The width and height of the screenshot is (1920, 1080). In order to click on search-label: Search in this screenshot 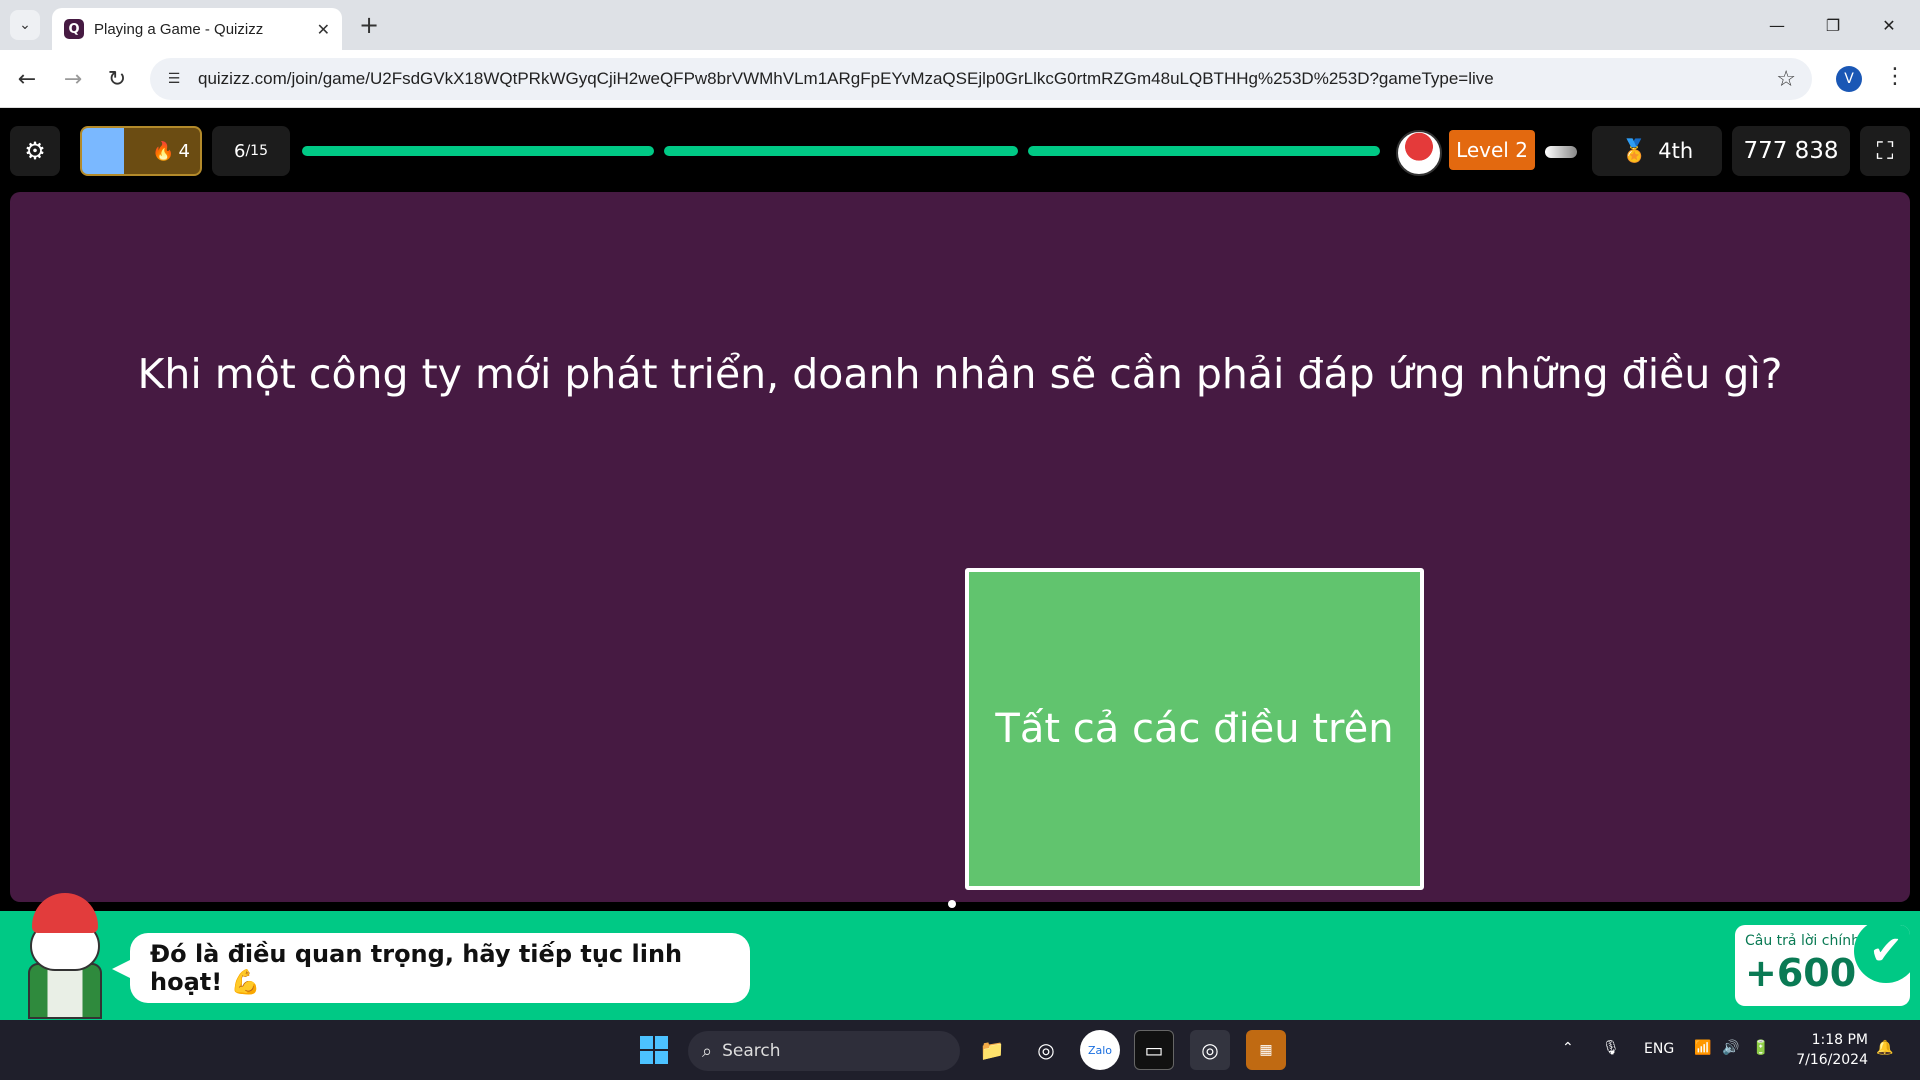, I will do `click(751, 1051)`.